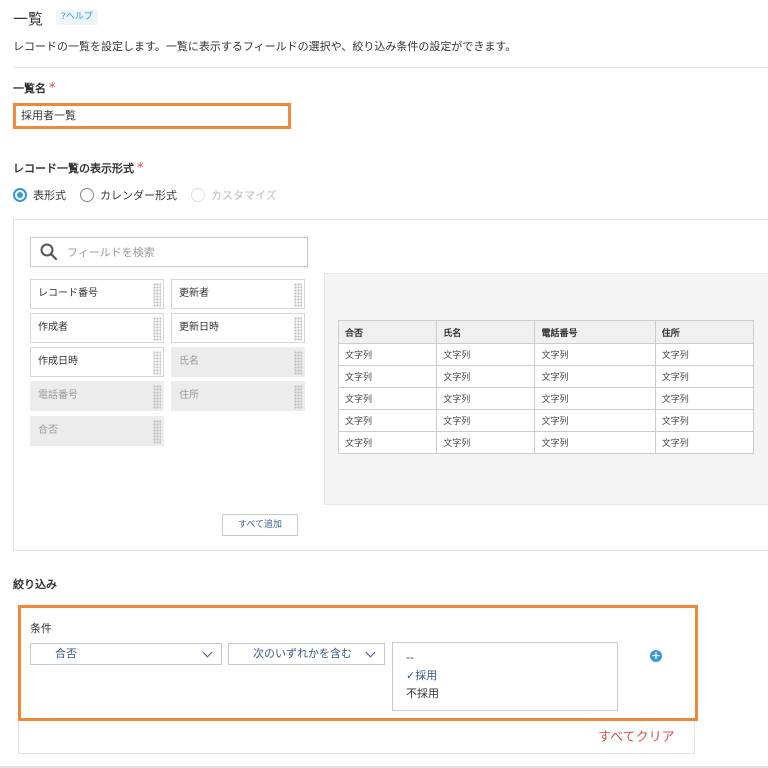 Image resolution: width=768 pixels, height=768 pixels. I want to click on help-link: ?ヘルプ, so click(77, 17).